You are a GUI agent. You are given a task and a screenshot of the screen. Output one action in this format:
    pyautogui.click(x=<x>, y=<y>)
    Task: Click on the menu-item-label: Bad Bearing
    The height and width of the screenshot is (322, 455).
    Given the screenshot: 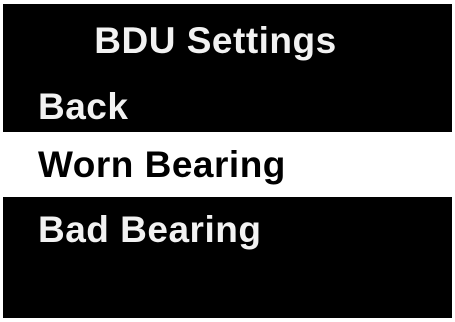 What is the action you would take?
    pyautogui.click(x=150, y=229)
    